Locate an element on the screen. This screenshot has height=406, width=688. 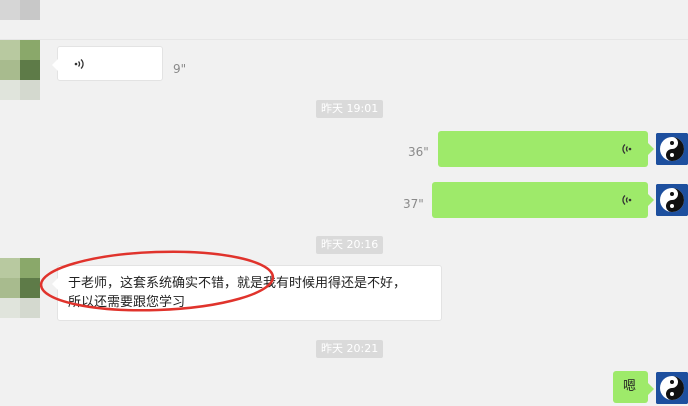
timestamp: 昨天 20:21 is located at coordinates (350, 349).